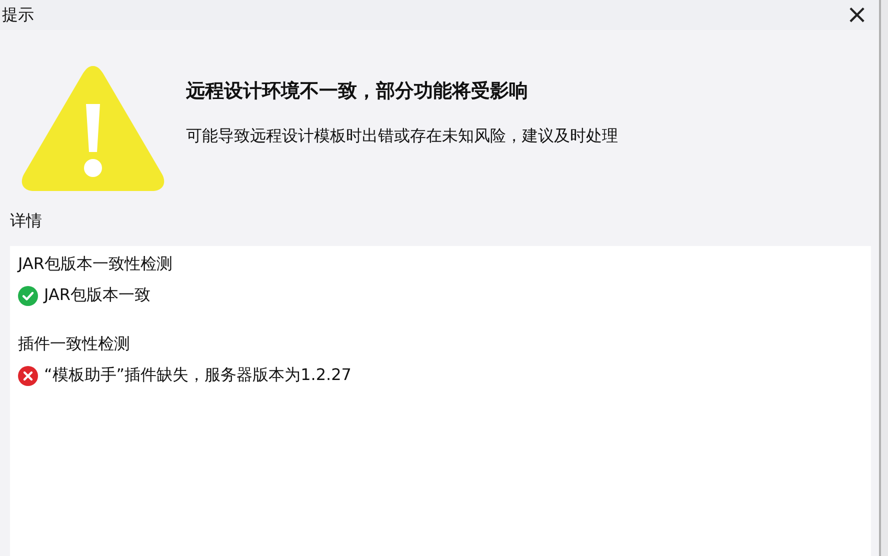 Image resolution: width=888 pixels, height=556 pixels. I want to click on check-title: JAR包版本一致性检测, so click(96, 264).